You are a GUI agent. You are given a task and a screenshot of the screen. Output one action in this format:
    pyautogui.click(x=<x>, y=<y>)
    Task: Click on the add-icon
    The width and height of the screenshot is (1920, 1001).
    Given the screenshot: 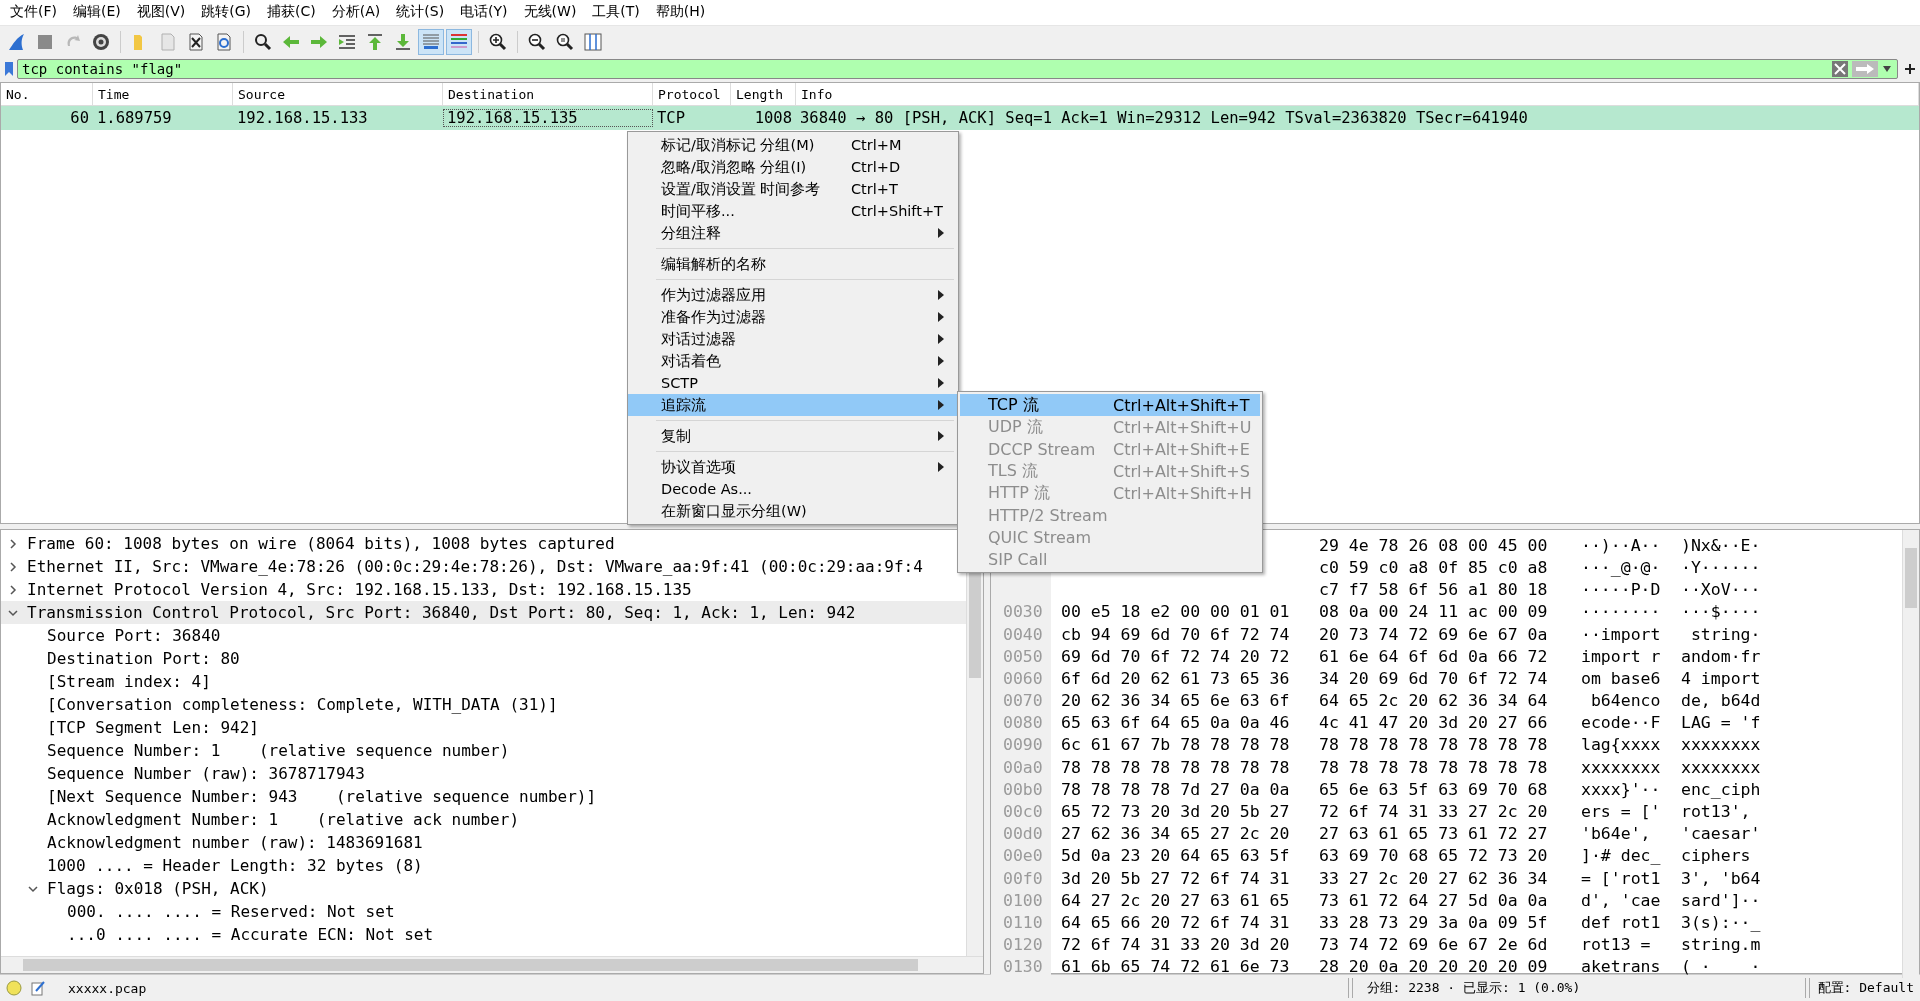 What is the action you would take?
    pyautogui.click(x=1910, y=68)
    